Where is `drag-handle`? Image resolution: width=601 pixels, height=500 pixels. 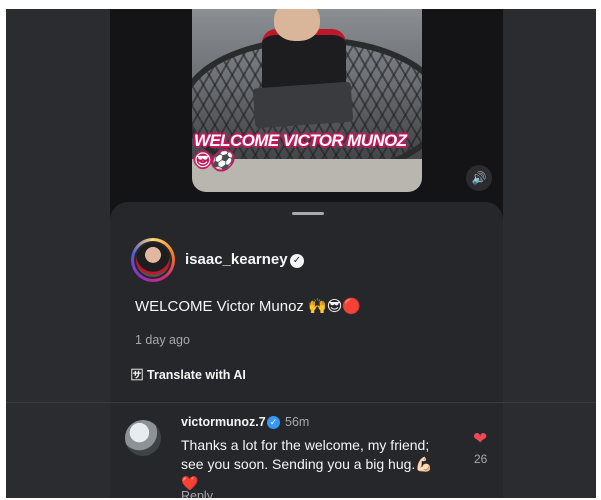
drag-handle is located at coordinates (308, 213).